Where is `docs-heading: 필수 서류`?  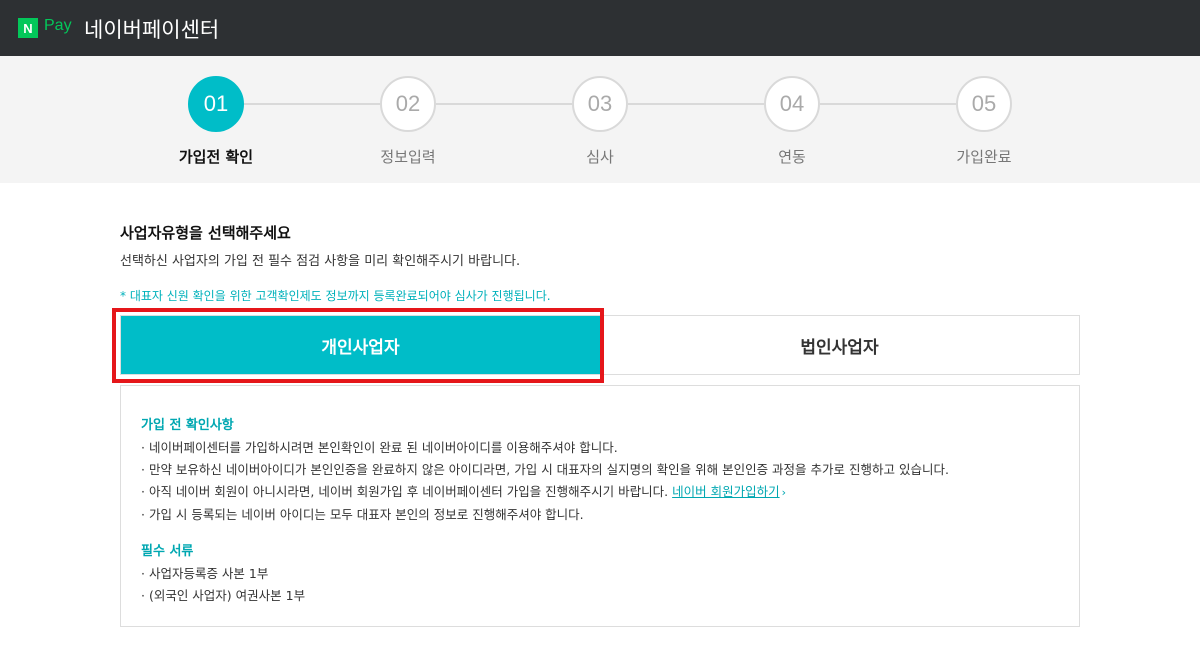
docs-heading: 필수 서류 is located at coordinates (167, 551).